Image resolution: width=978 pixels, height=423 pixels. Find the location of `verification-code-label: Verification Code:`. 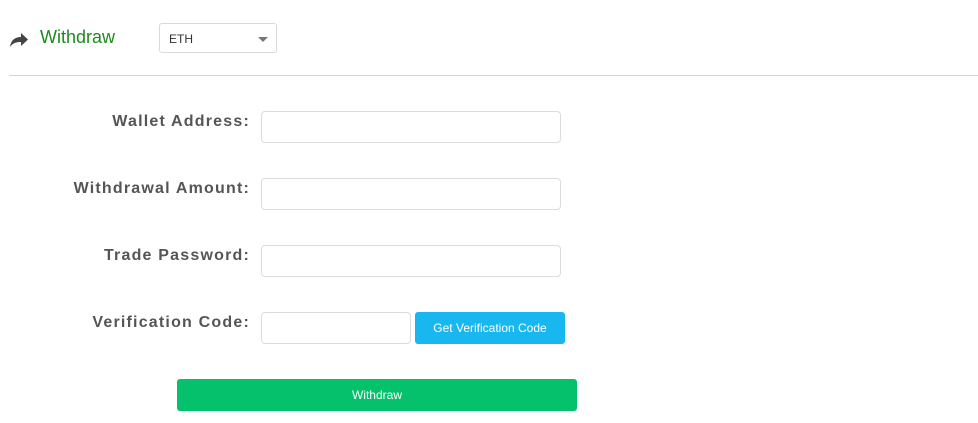

verification-code-label: Verification Code: is located at coordinates (171, 322).